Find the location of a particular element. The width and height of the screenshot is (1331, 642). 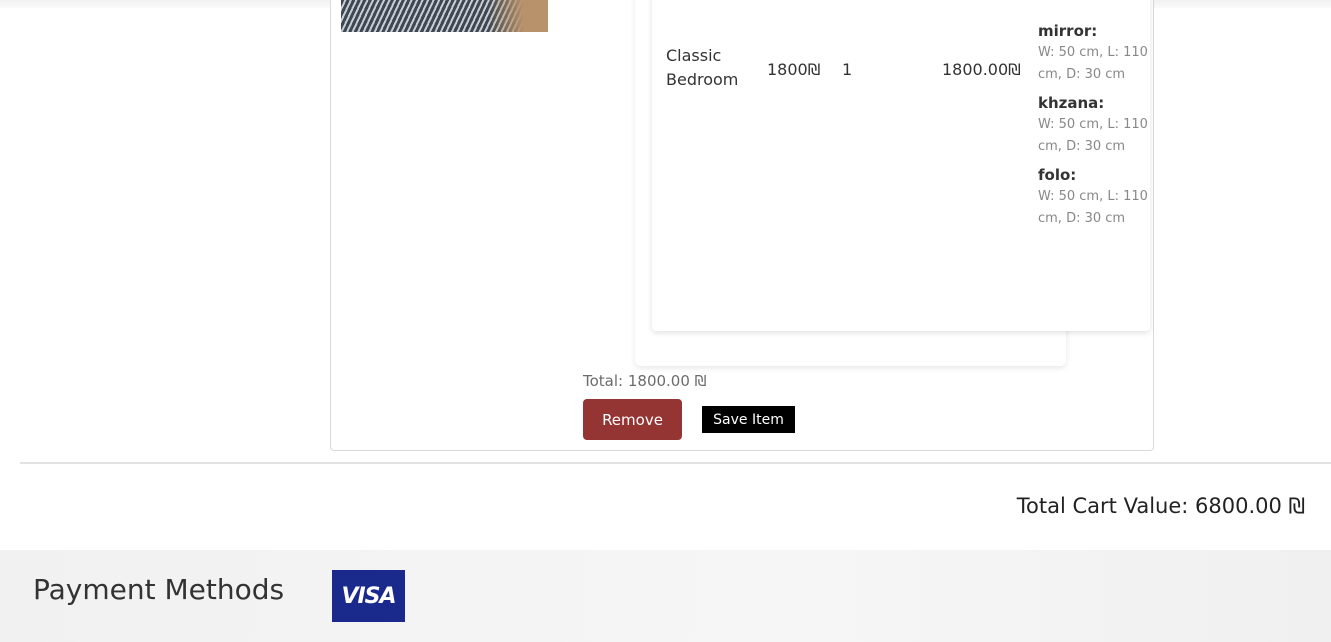

item-name: Classic Bedroom is located at coordinates (702, 67).